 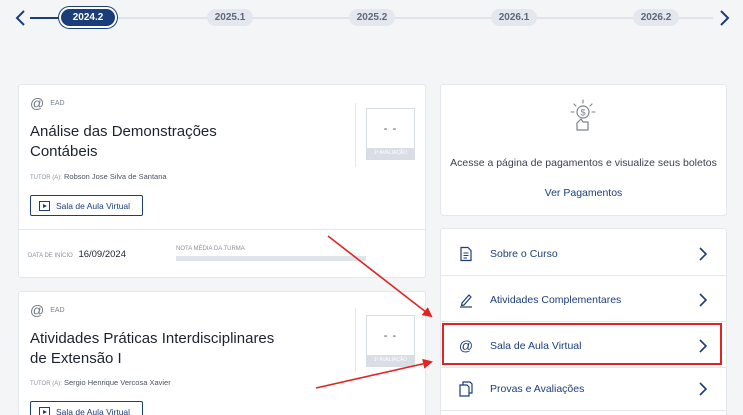 I want to click on view-payments-link: Ver Pagamentos, so click(x=583, y=193).